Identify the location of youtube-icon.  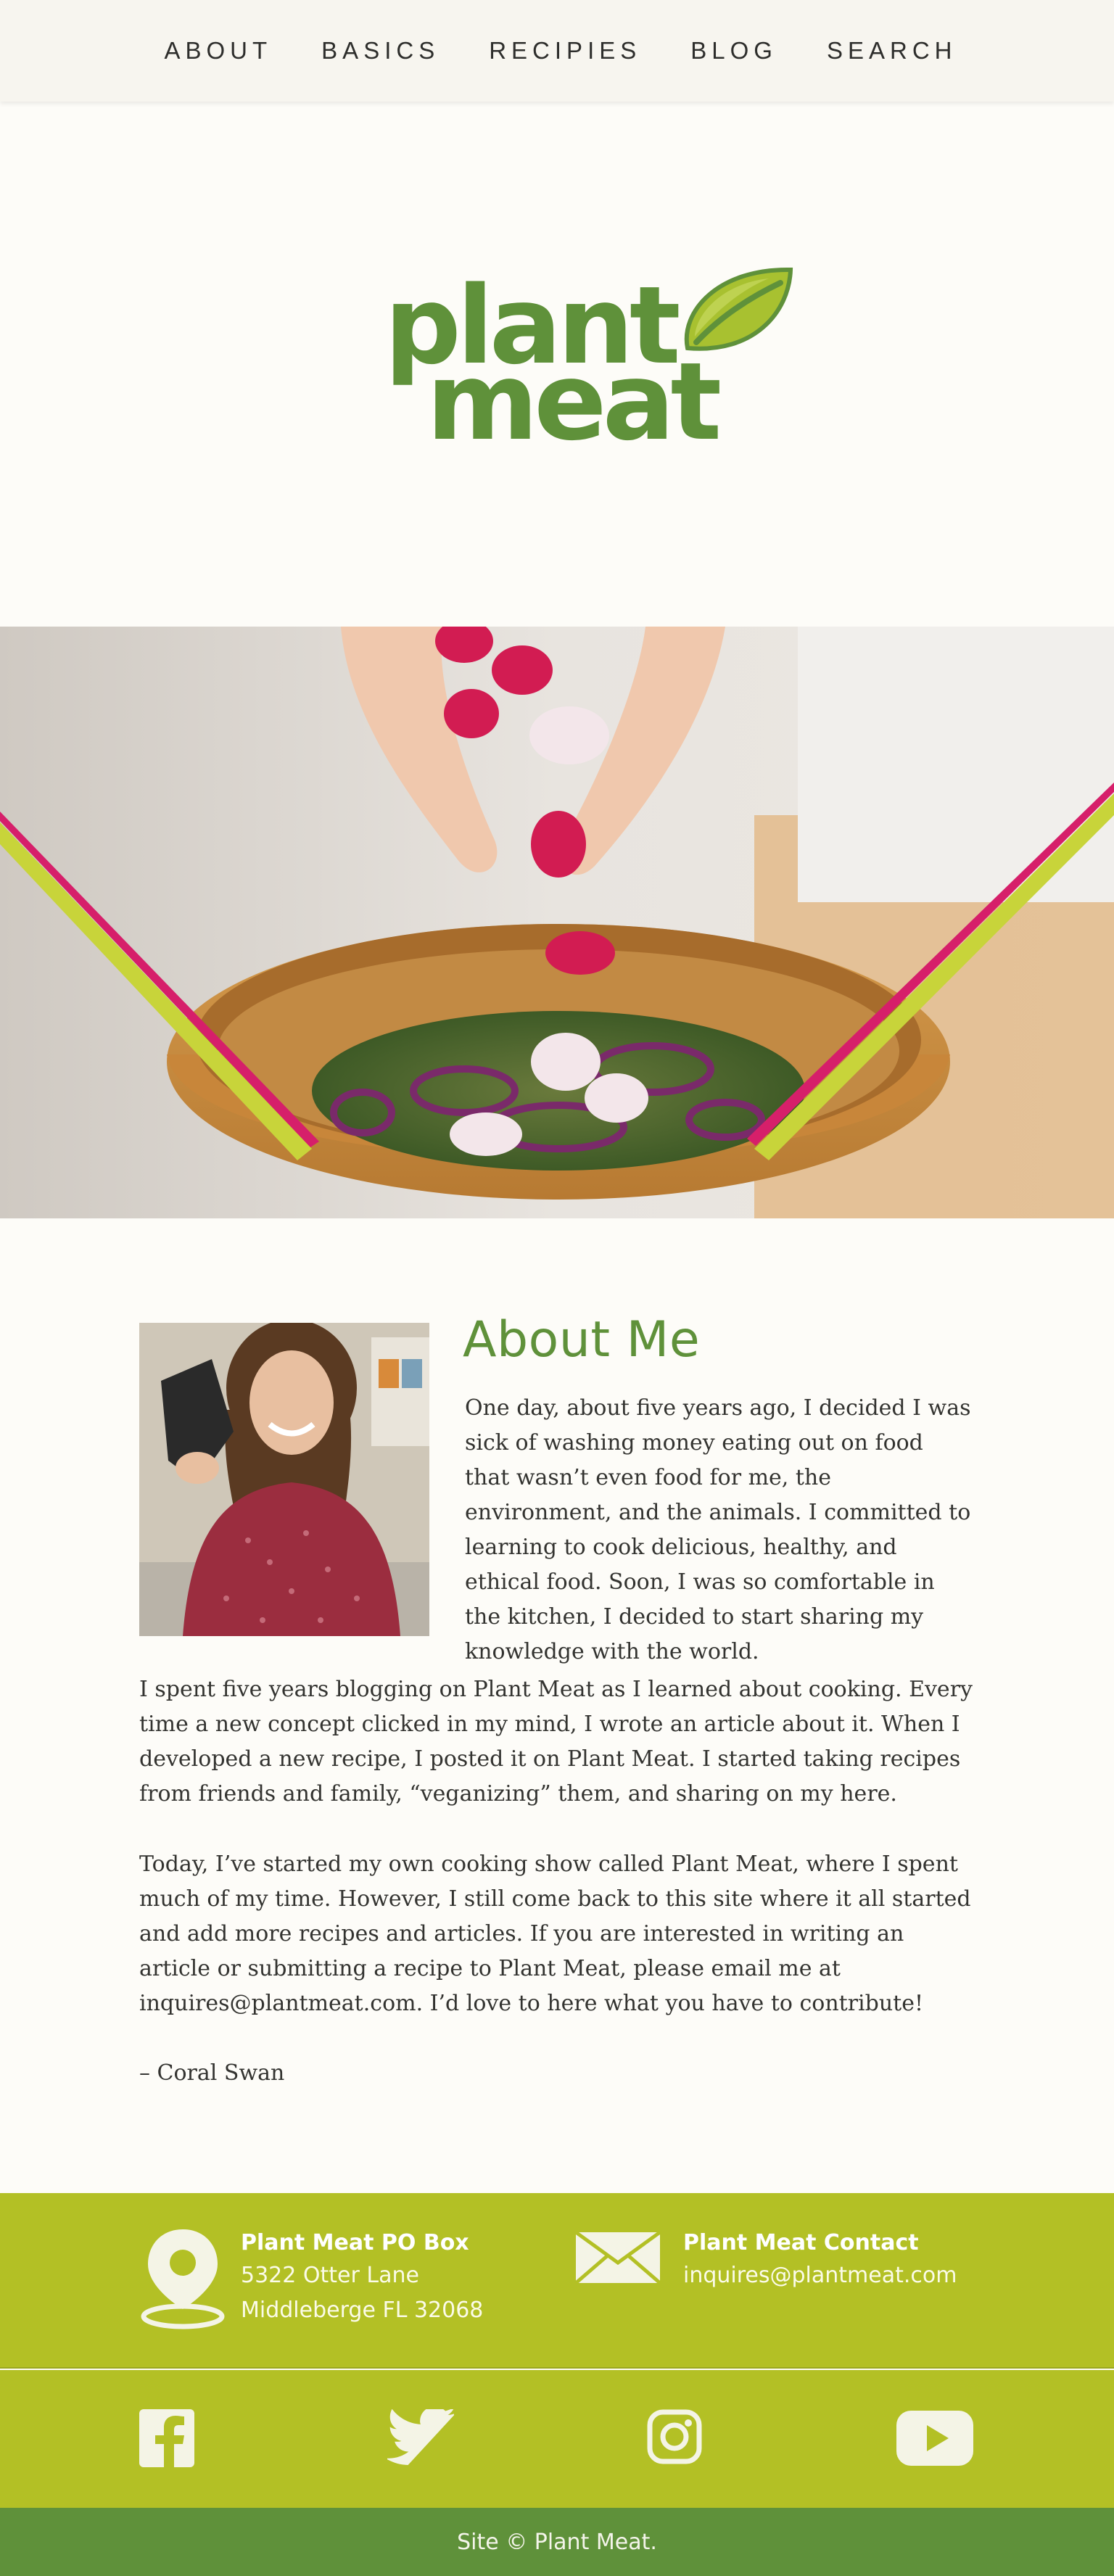
(934, 2438).